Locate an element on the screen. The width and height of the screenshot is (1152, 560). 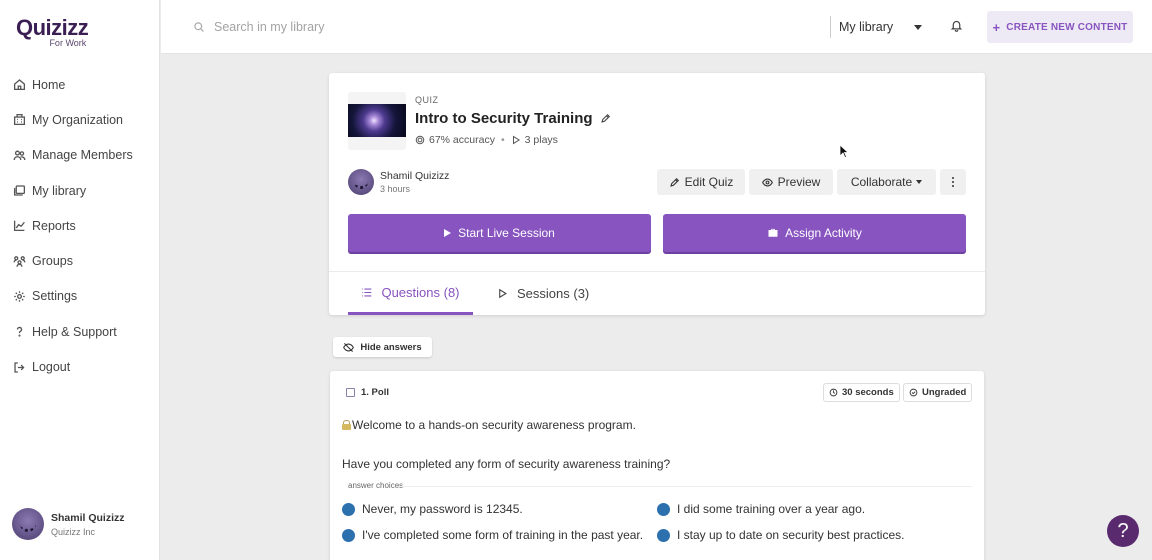
answer-choice: I did some training over a year ago. is located at coordinates (761, 509).